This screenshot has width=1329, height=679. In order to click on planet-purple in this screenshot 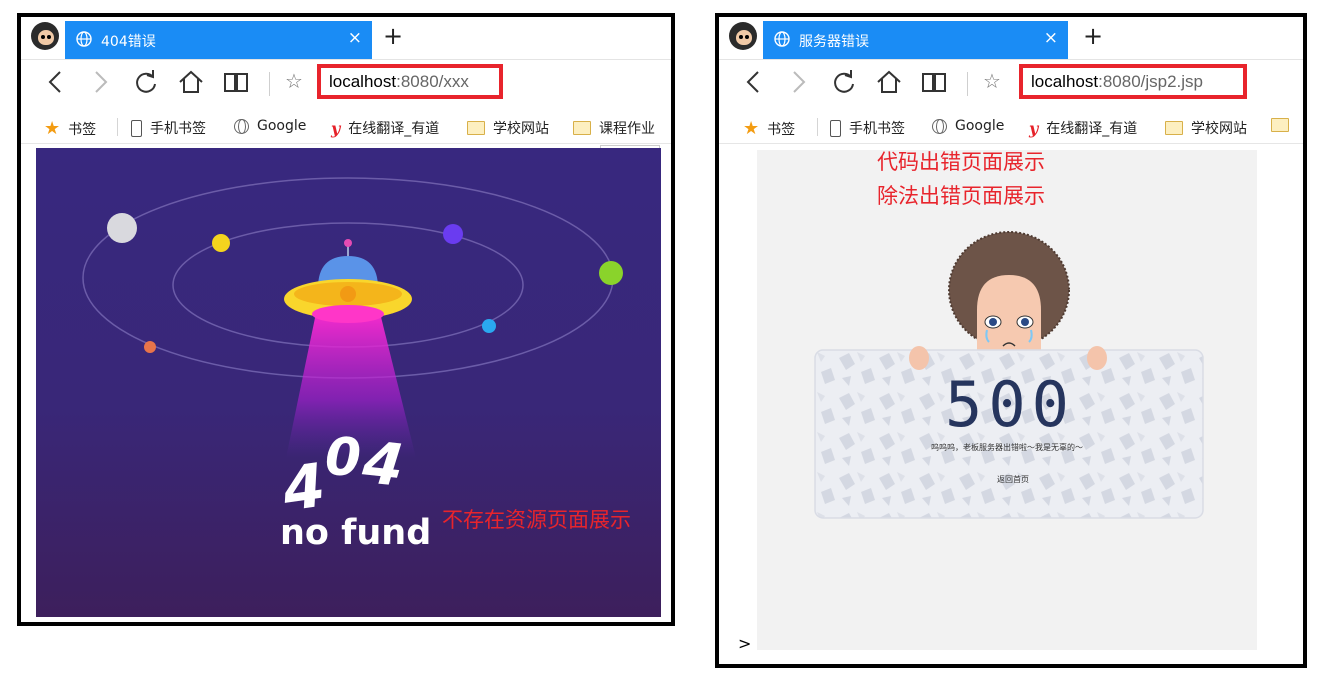, I will do `click(453, 234)`.